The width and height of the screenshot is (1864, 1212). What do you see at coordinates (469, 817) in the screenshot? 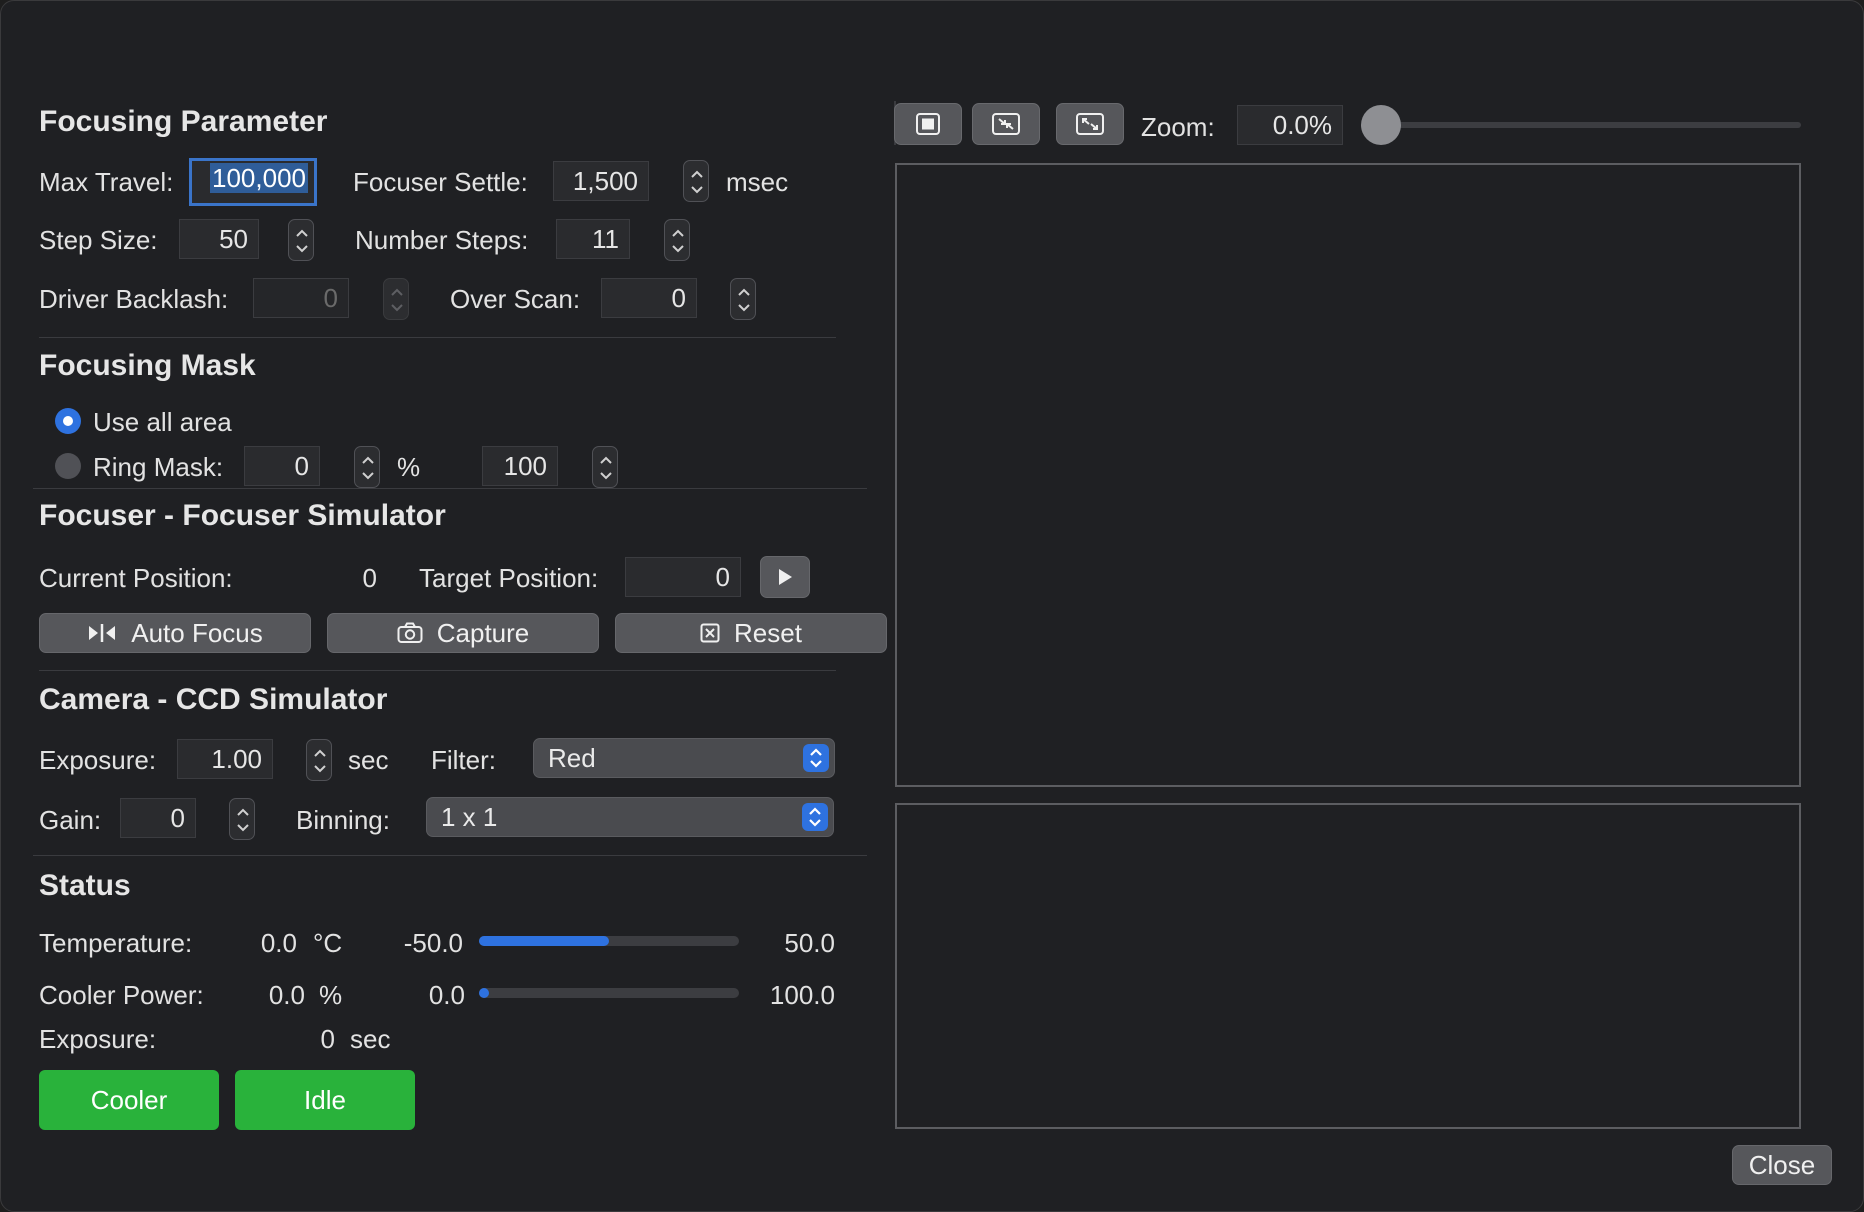
I see `binning-value: 1 x 1` at bounding box center [469, 817].